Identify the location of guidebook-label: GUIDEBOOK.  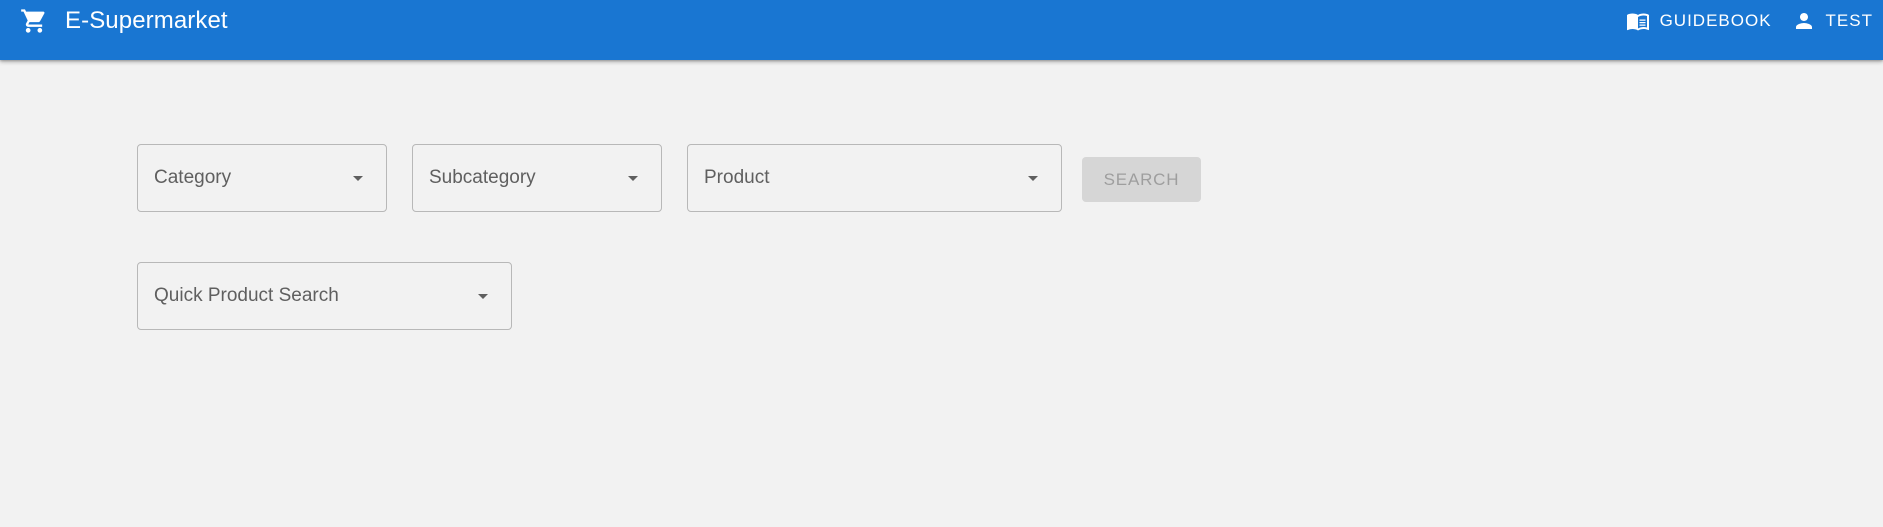
(1715, 20).